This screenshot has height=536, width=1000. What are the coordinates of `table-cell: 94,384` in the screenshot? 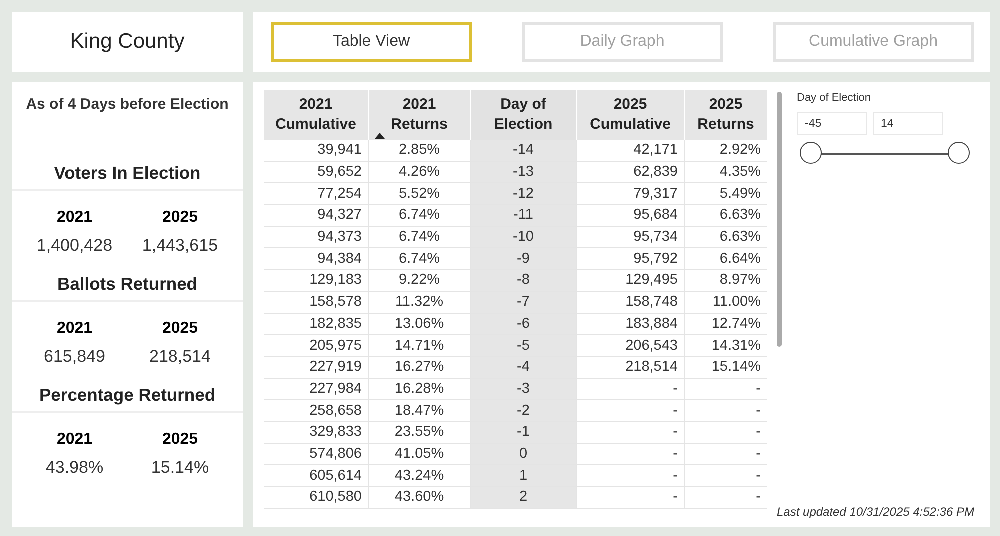 It's located at (316, 259).